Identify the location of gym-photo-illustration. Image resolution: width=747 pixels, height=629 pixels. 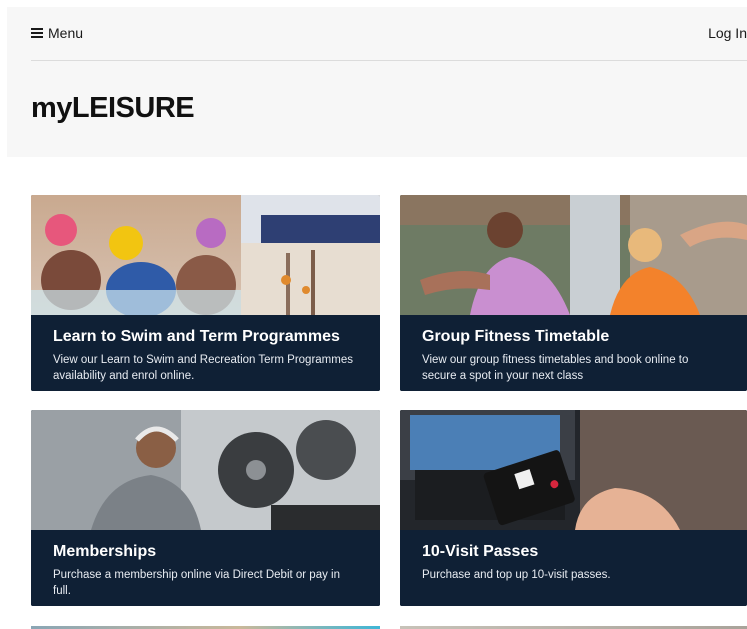
(205, 470).